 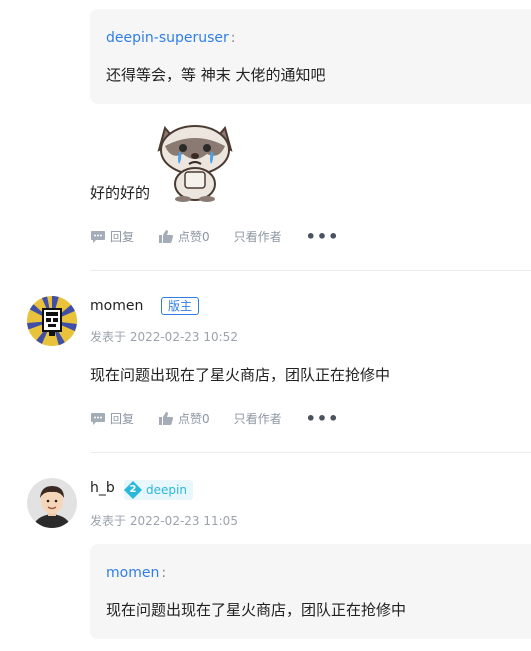 I want to click on quote-author-link: momen, so click(x=132, y=573).